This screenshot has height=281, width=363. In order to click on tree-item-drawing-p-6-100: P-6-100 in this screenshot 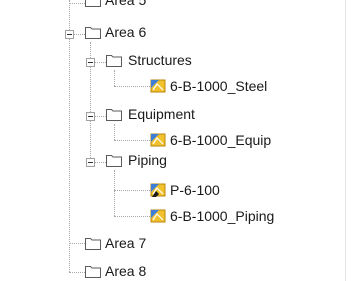, I will do `click(210, 190)`.